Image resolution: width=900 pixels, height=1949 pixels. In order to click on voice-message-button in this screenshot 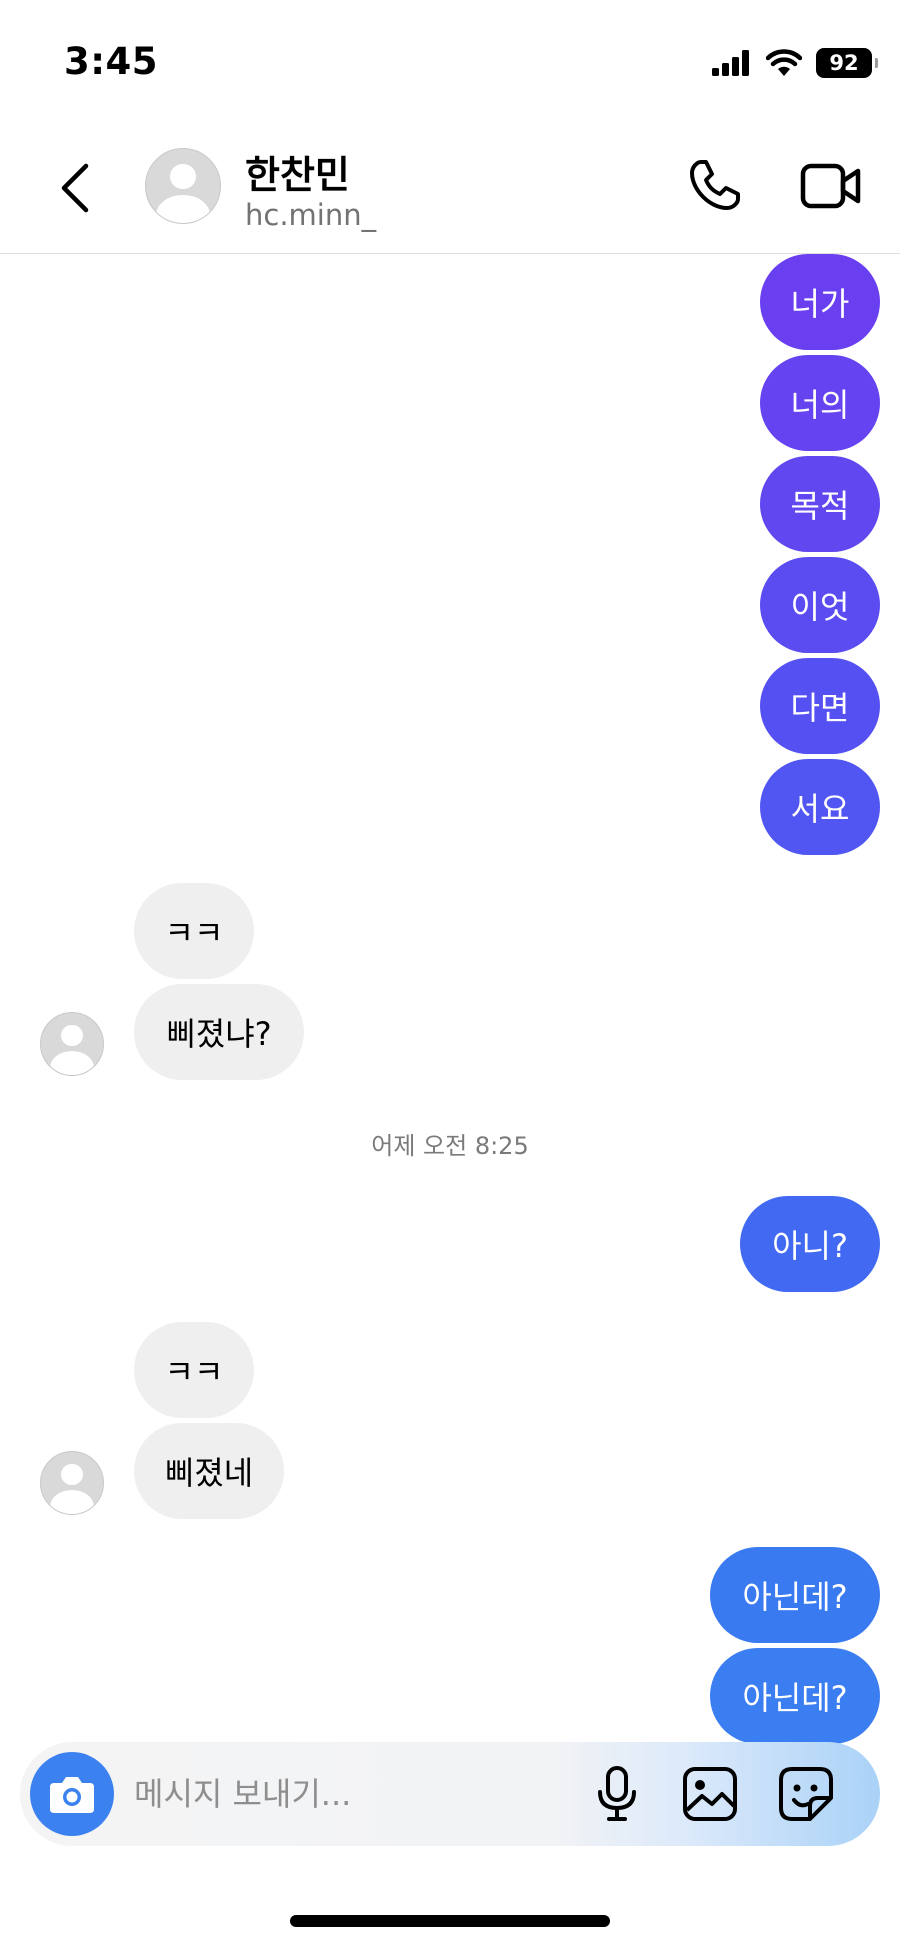, I will do `click(617, 1794)`.